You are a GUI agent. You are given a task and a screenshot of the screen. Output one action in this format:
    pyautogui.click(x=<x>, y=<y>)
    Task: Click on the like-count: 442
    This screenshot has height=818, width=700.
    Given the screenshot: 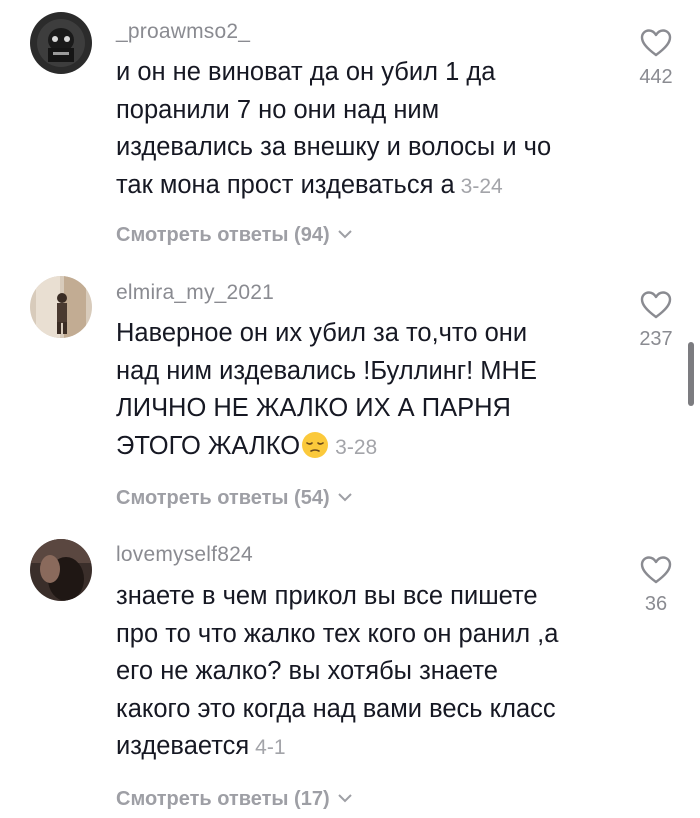 What is the action you would take?
    pyautogui.click(x=656, y=77)
    